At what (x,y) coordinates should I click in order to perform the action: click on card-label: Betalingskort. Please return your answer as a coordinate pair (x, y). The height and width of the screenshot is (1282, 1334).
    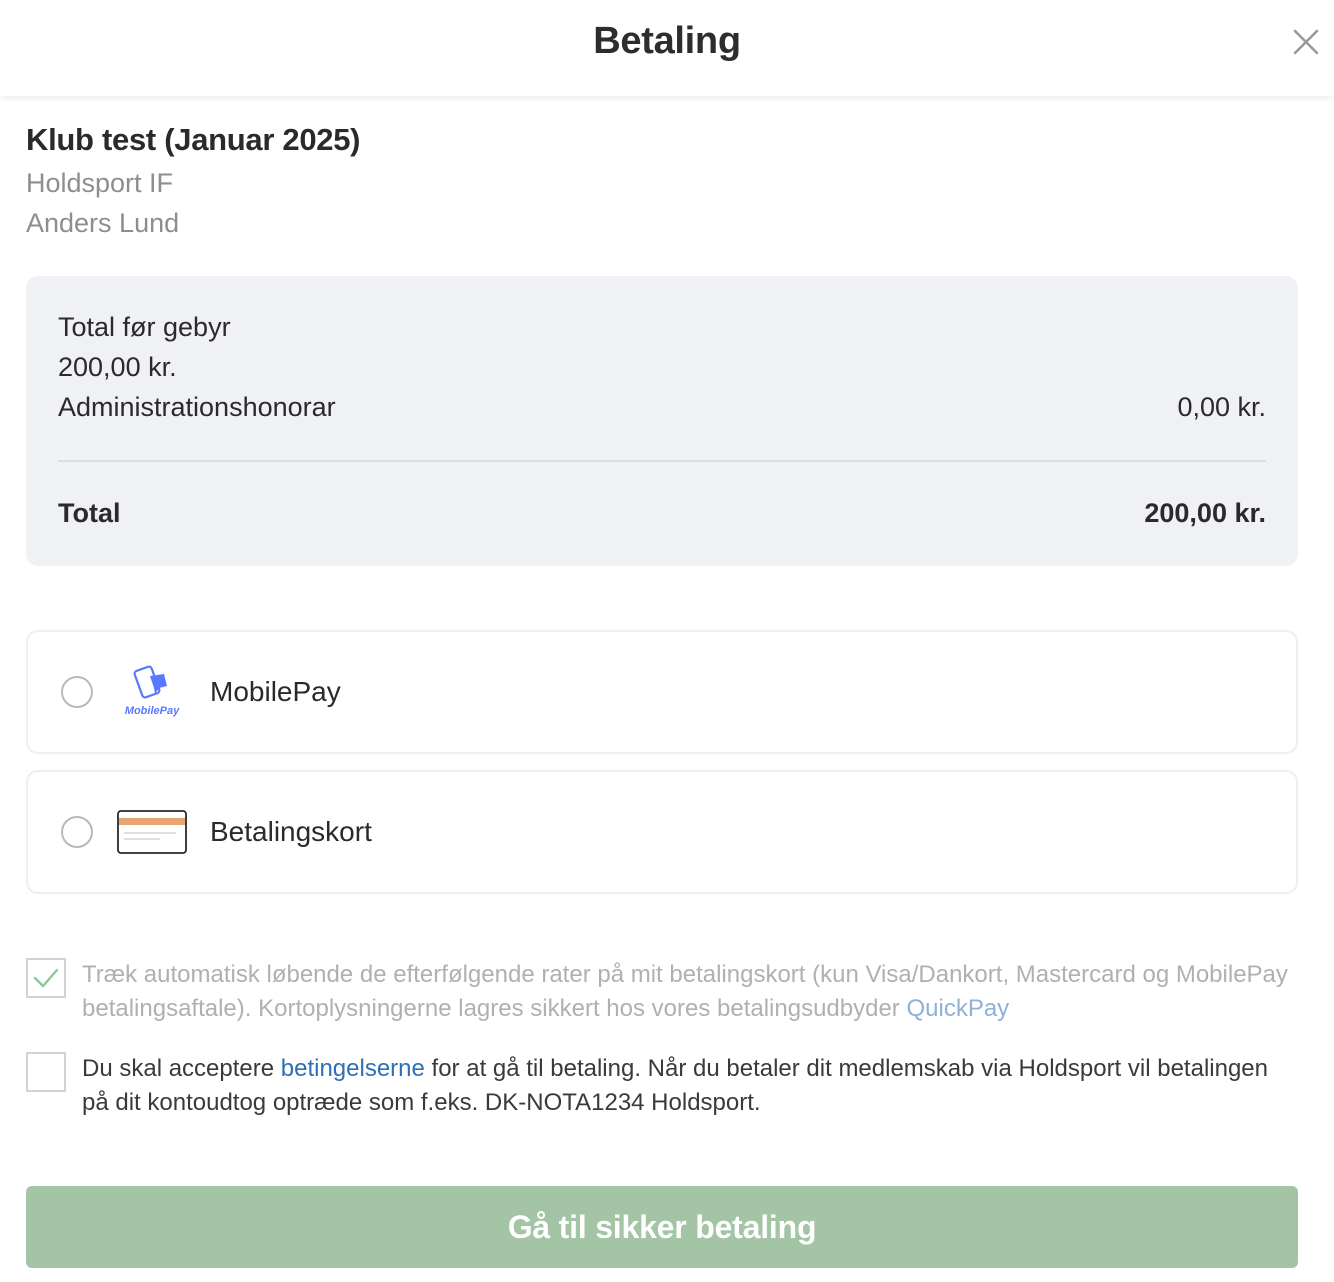
    Looking at the image, I should click on (291, 831).